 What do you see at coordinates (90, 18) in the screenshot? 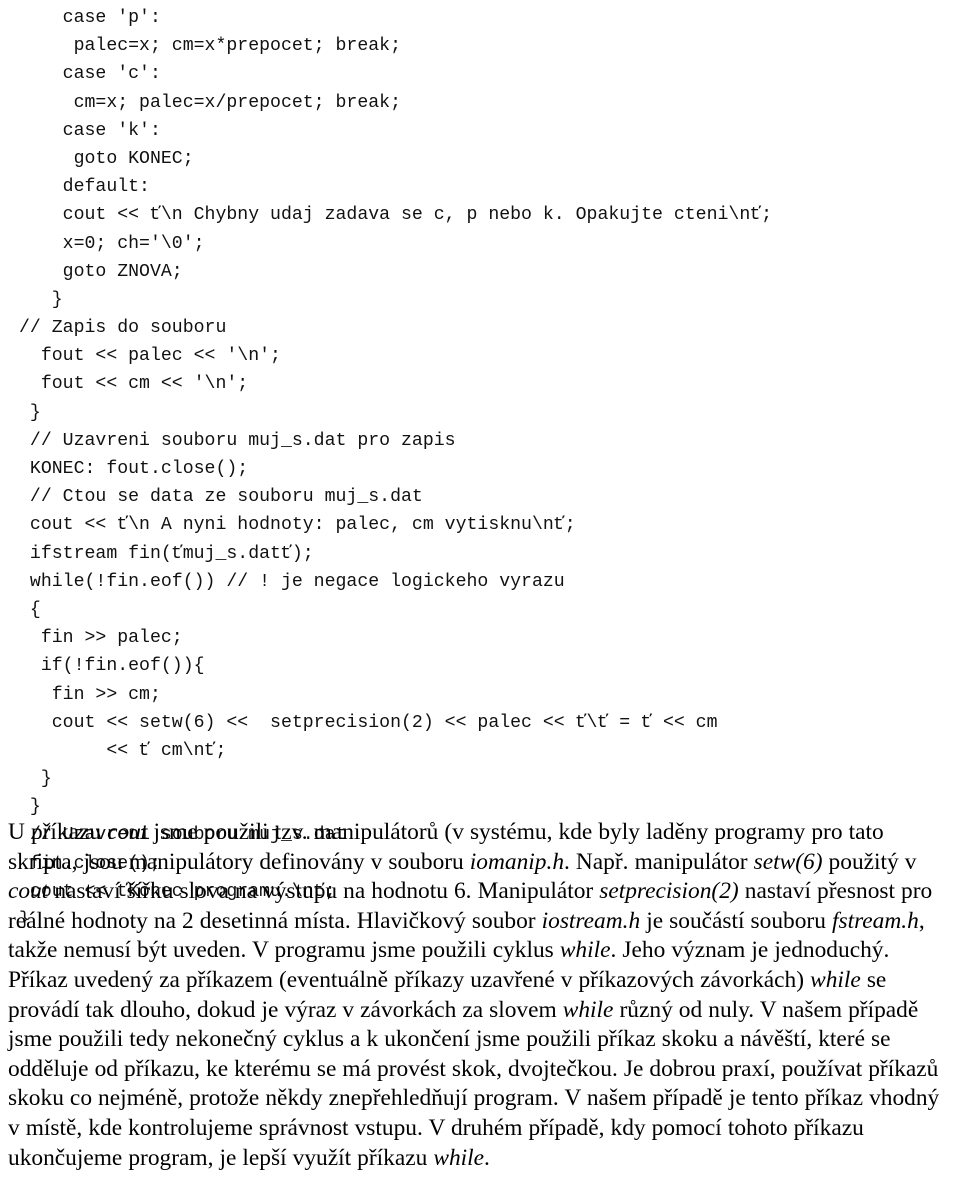
I see `code-line: case 'p':` at bounding box center [90, 18].